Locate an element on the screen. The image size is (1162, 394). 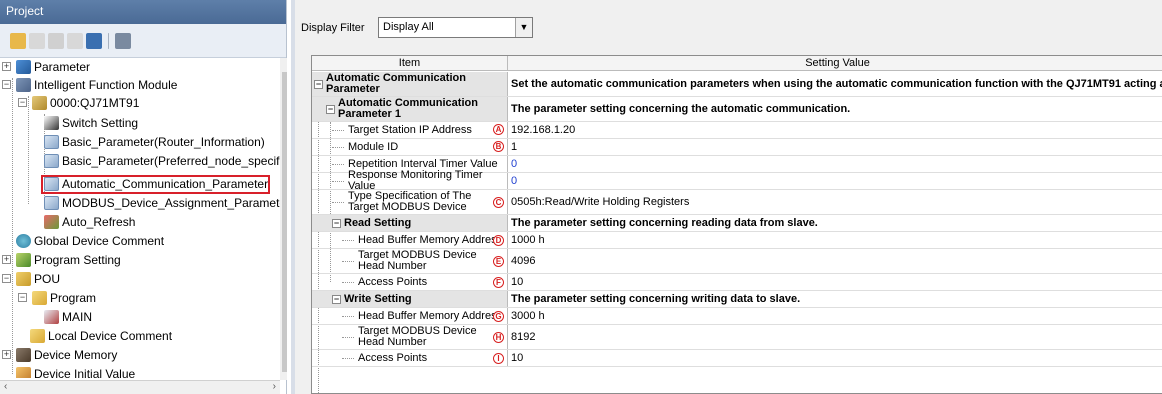
scroll-right-icon: › is located at coordinates (274, 386).